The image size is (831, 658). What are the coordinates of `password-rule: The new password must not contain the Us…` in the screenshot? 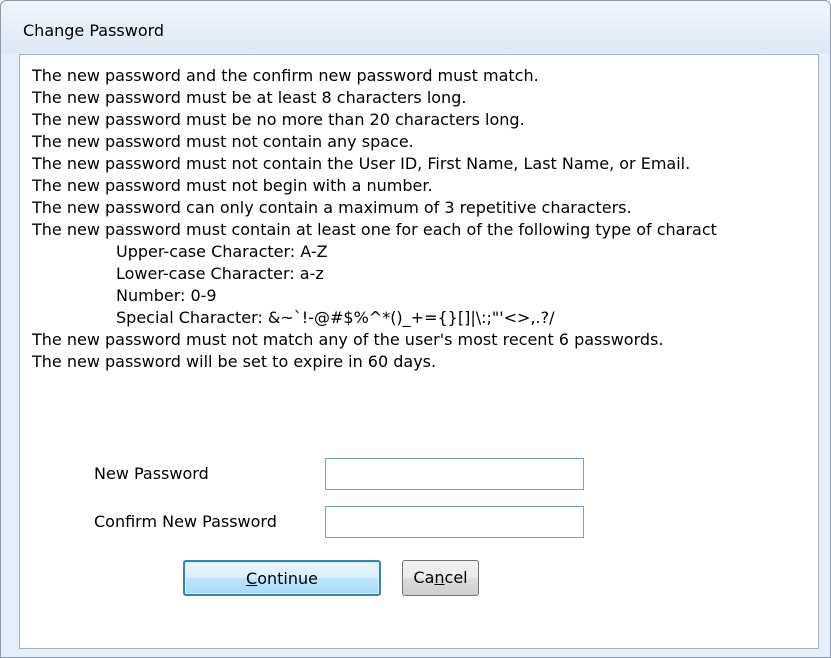 It's located at (361, 163).